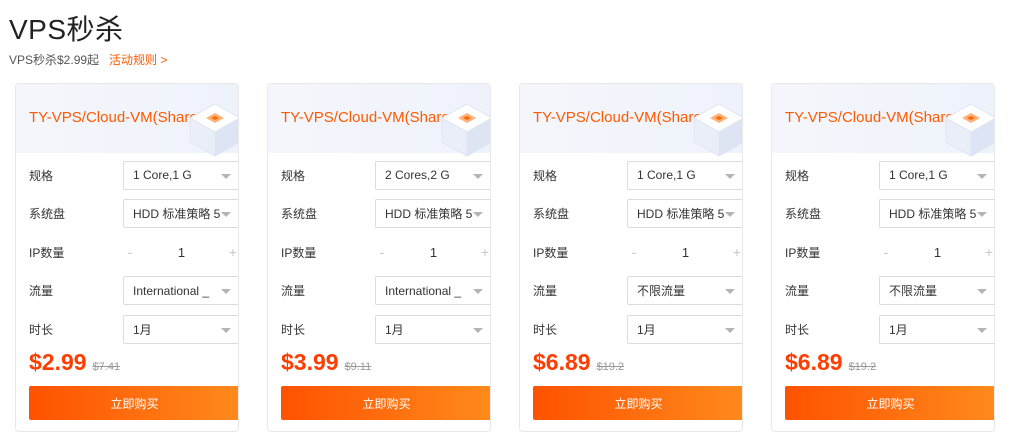 The width and height of the screenshot is (1024, 439). I want to click on promo-subtitle: VPS秒杀$2.99起, so click(54, 60).